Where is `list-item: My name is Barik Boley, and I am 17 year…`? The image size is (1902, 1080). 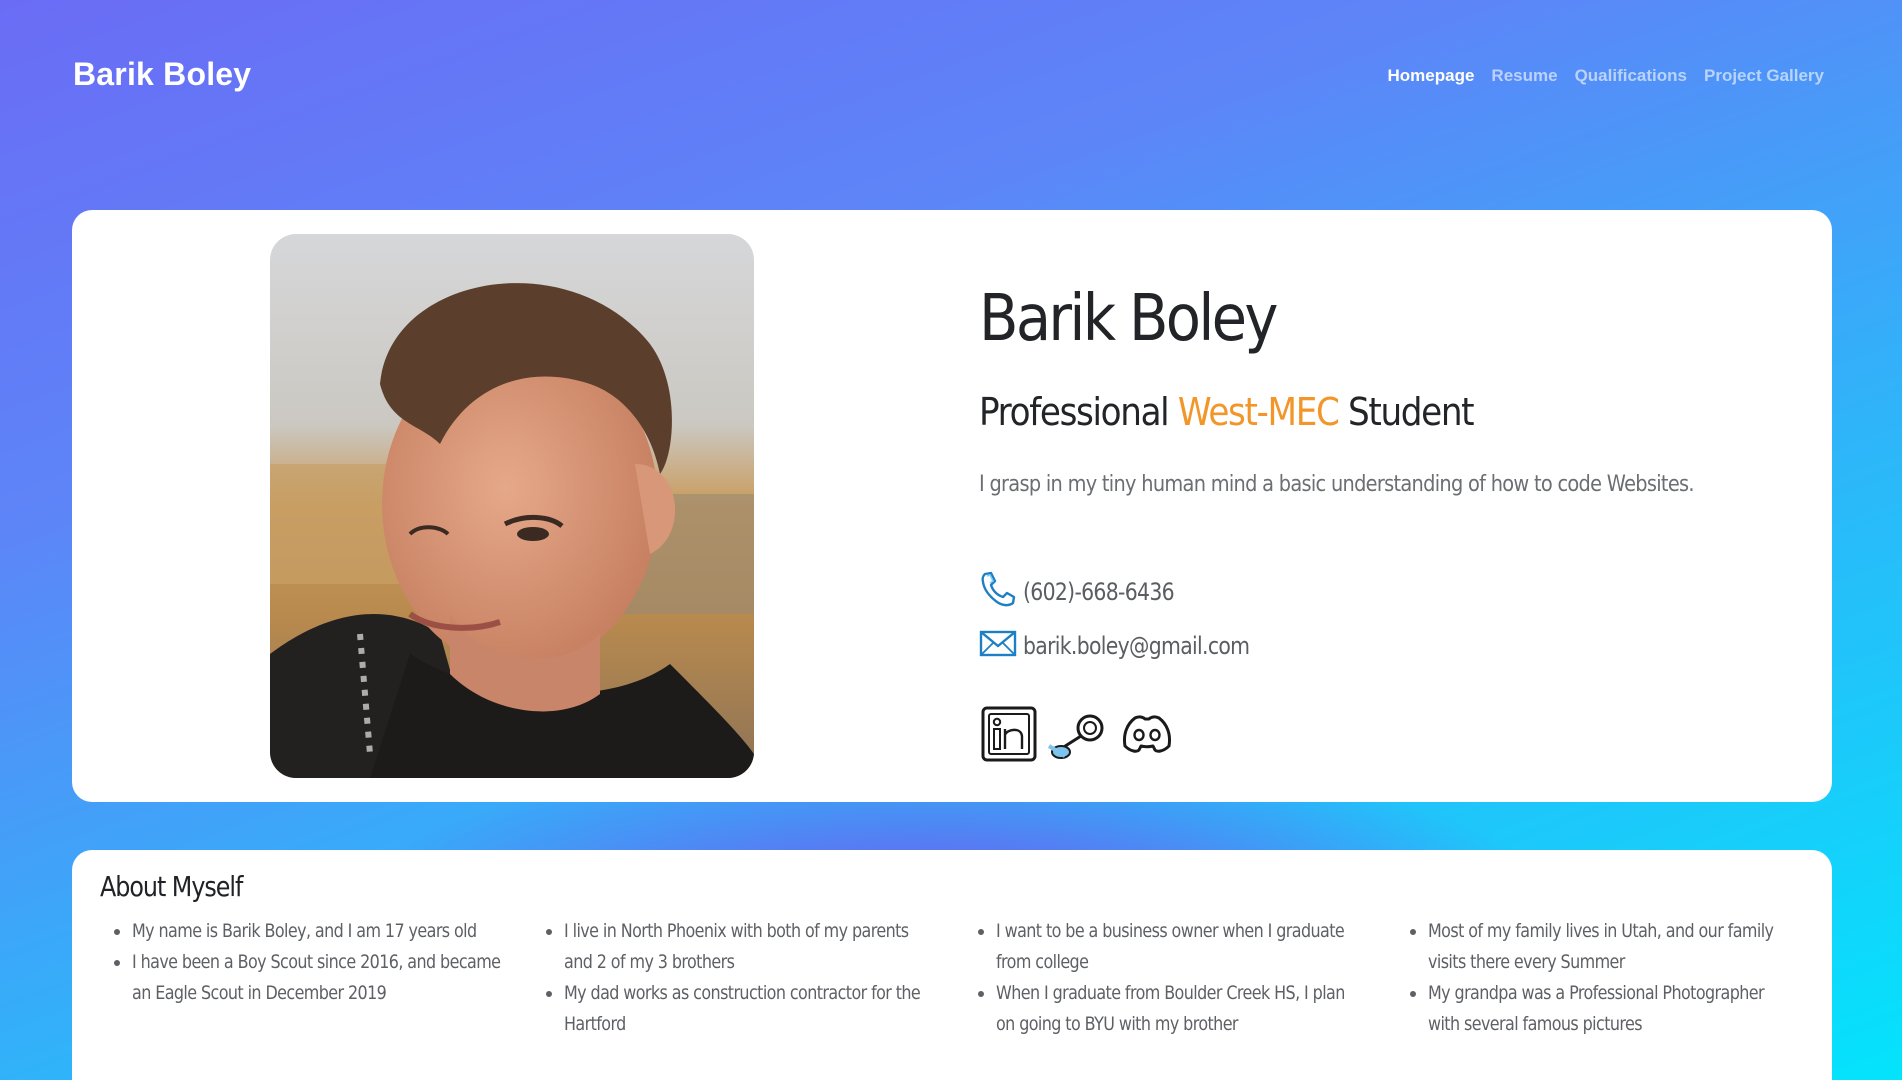 list-item: My name is Barik Boley, and I am 17 year… is located at coordinates (332, 931).